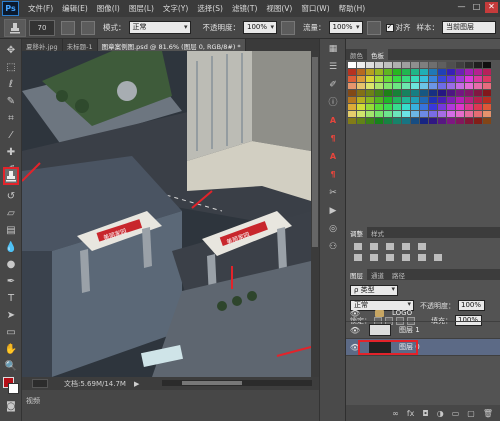 Image resolution: width=500 pixels, height=421 pixels. Describe the element at coordinates (333, 85) in the screenshot. I see `brush-presets-icon: ✐` at that location.